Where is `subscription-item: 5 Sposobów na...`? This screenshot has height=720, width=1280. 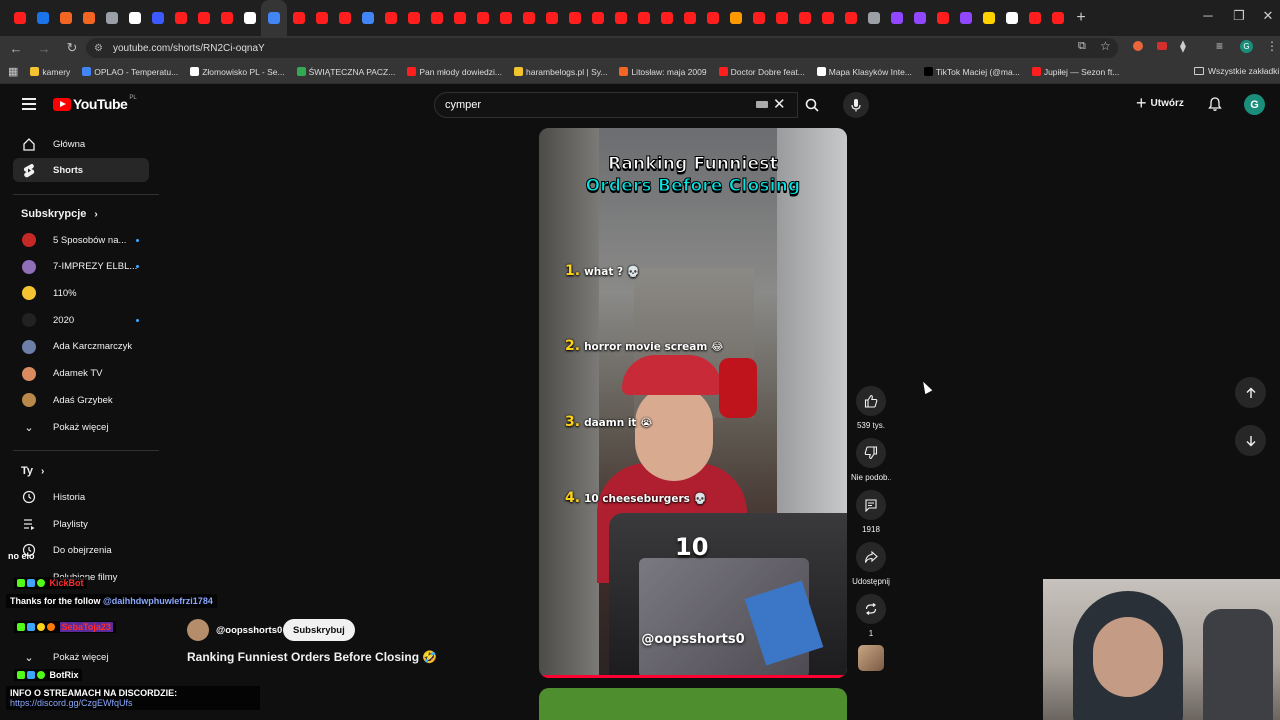
subscription-item: 5 Sposobów na... is located at coordinates (81, 240).